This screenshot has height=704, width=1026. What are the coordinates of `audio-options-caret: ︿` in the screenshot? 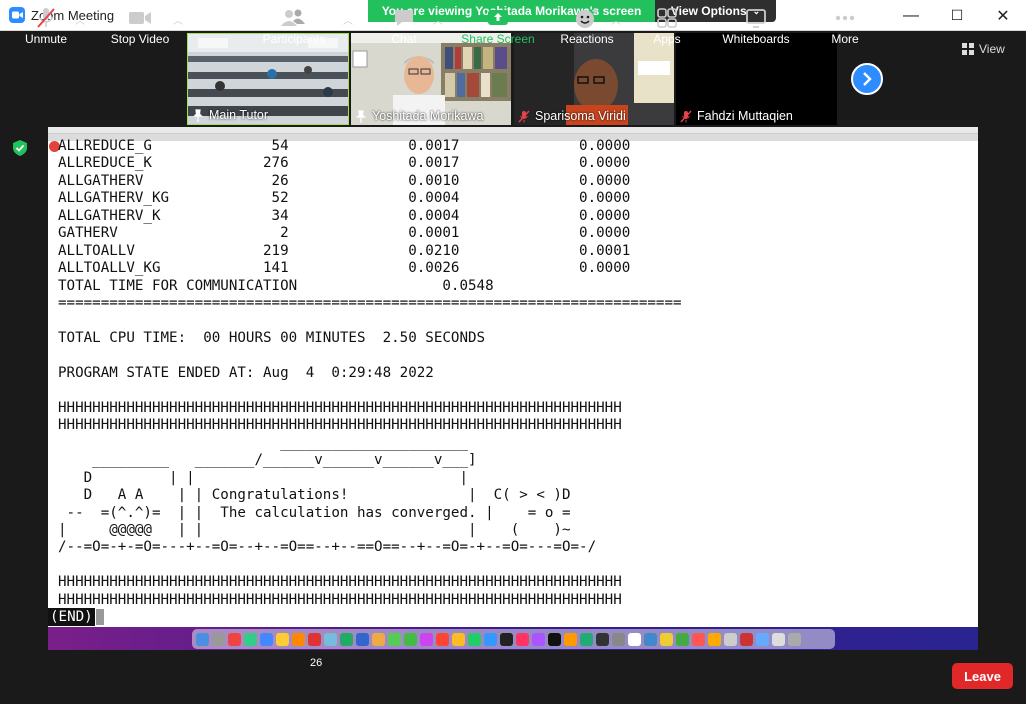 It's located at (80, 19).